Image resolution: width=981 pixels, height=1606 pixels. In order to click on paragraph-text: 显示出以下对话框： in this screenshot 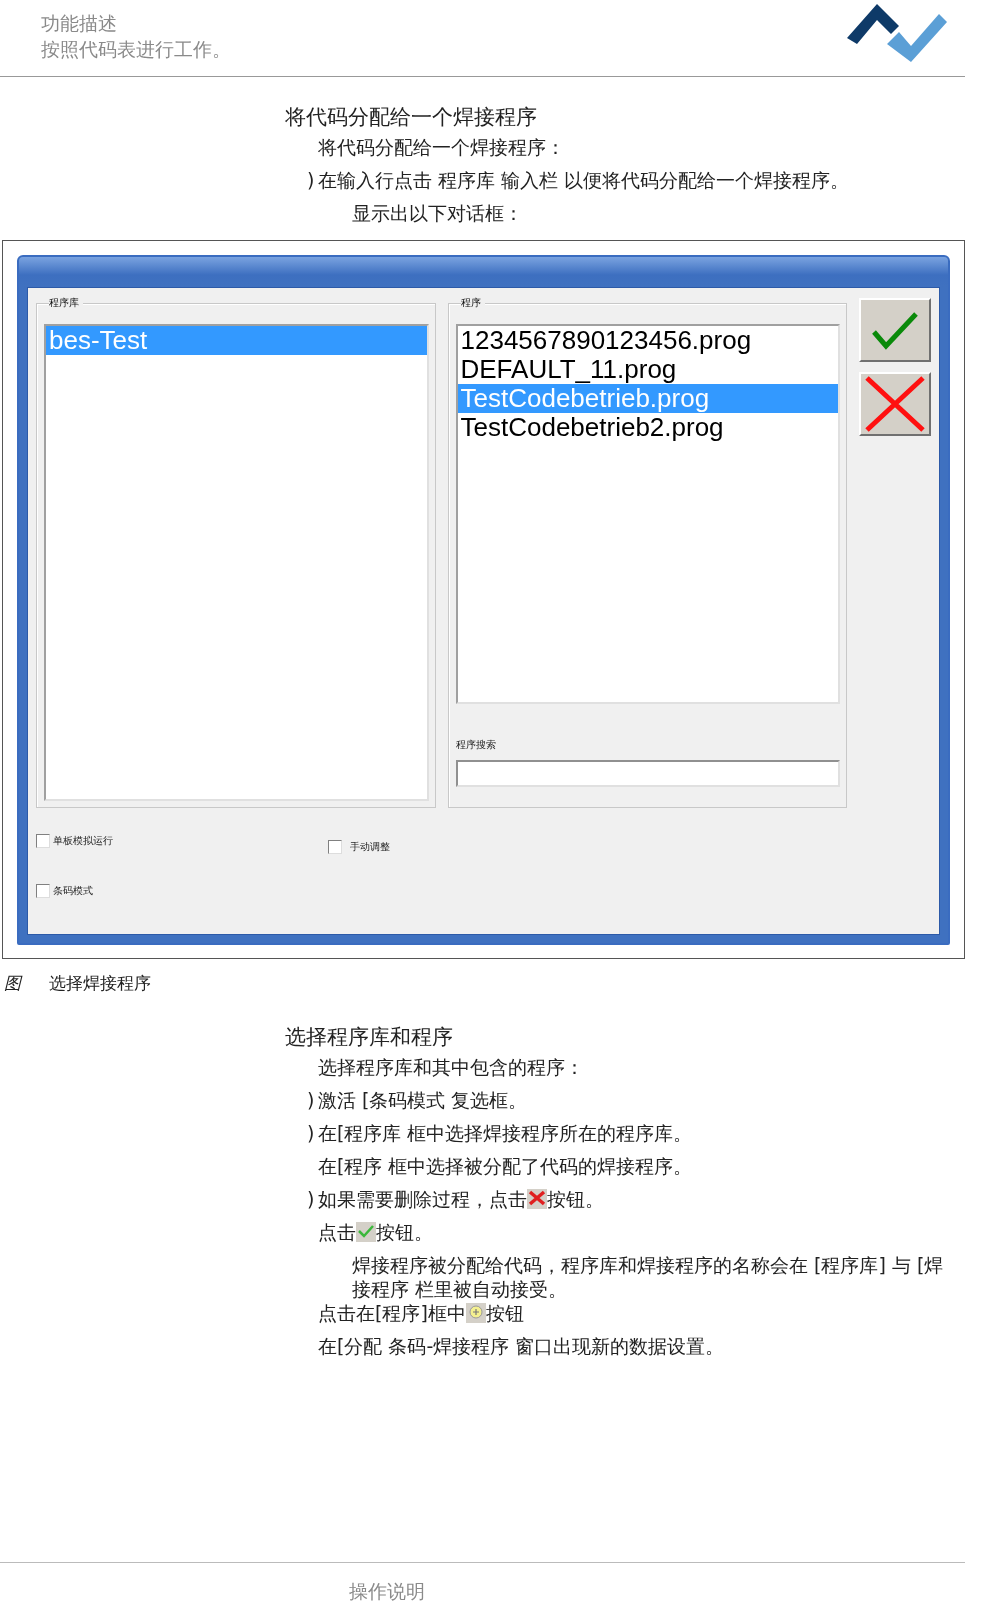, I will do `click(437, 213)`.